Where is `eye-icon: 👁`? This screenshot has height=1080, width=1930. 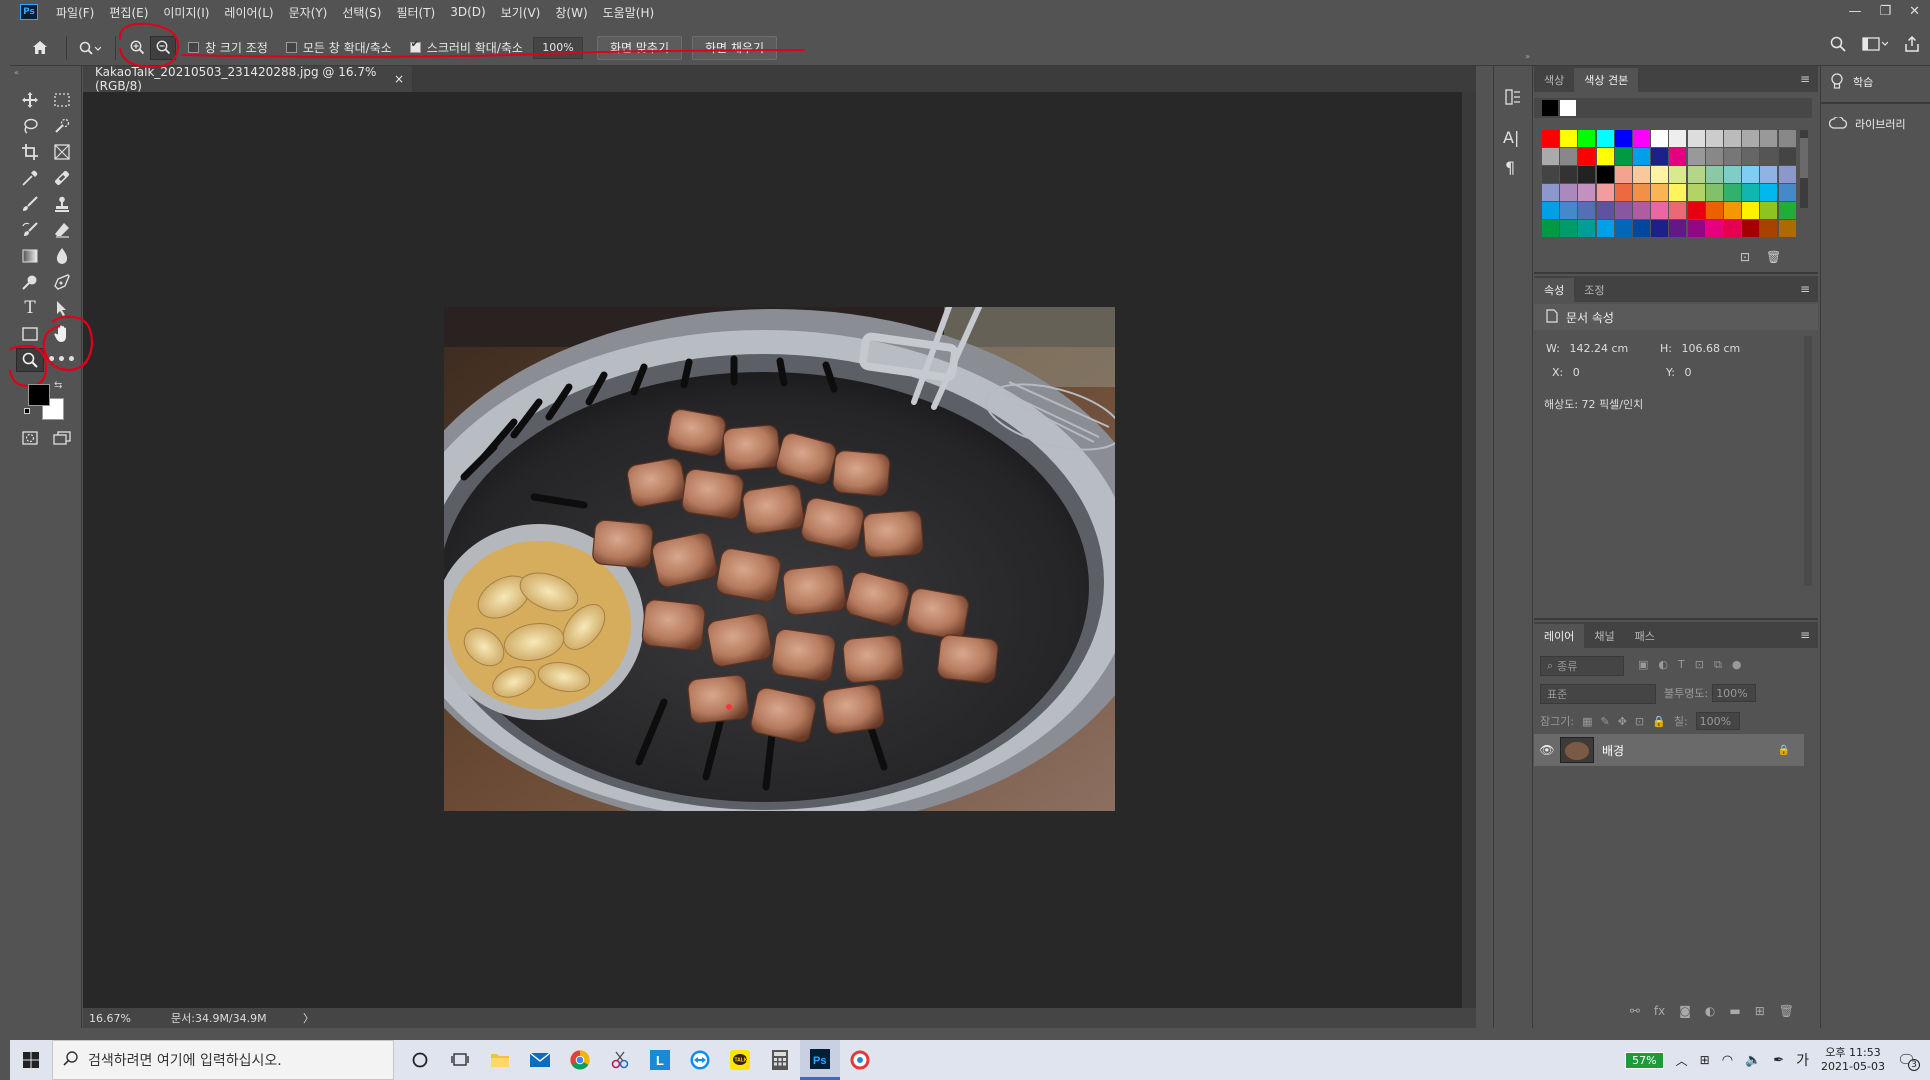
eye-icon: 👁 is located at coordinates (1547, 750).